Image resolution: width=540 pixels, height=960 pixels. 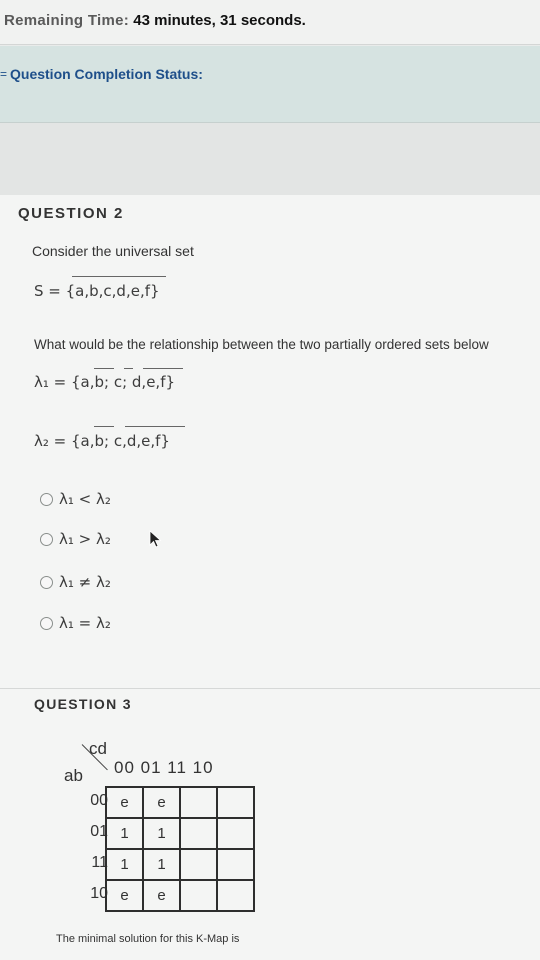 I want to click on mouse-pointer-icon, so click(x=155, y=539).